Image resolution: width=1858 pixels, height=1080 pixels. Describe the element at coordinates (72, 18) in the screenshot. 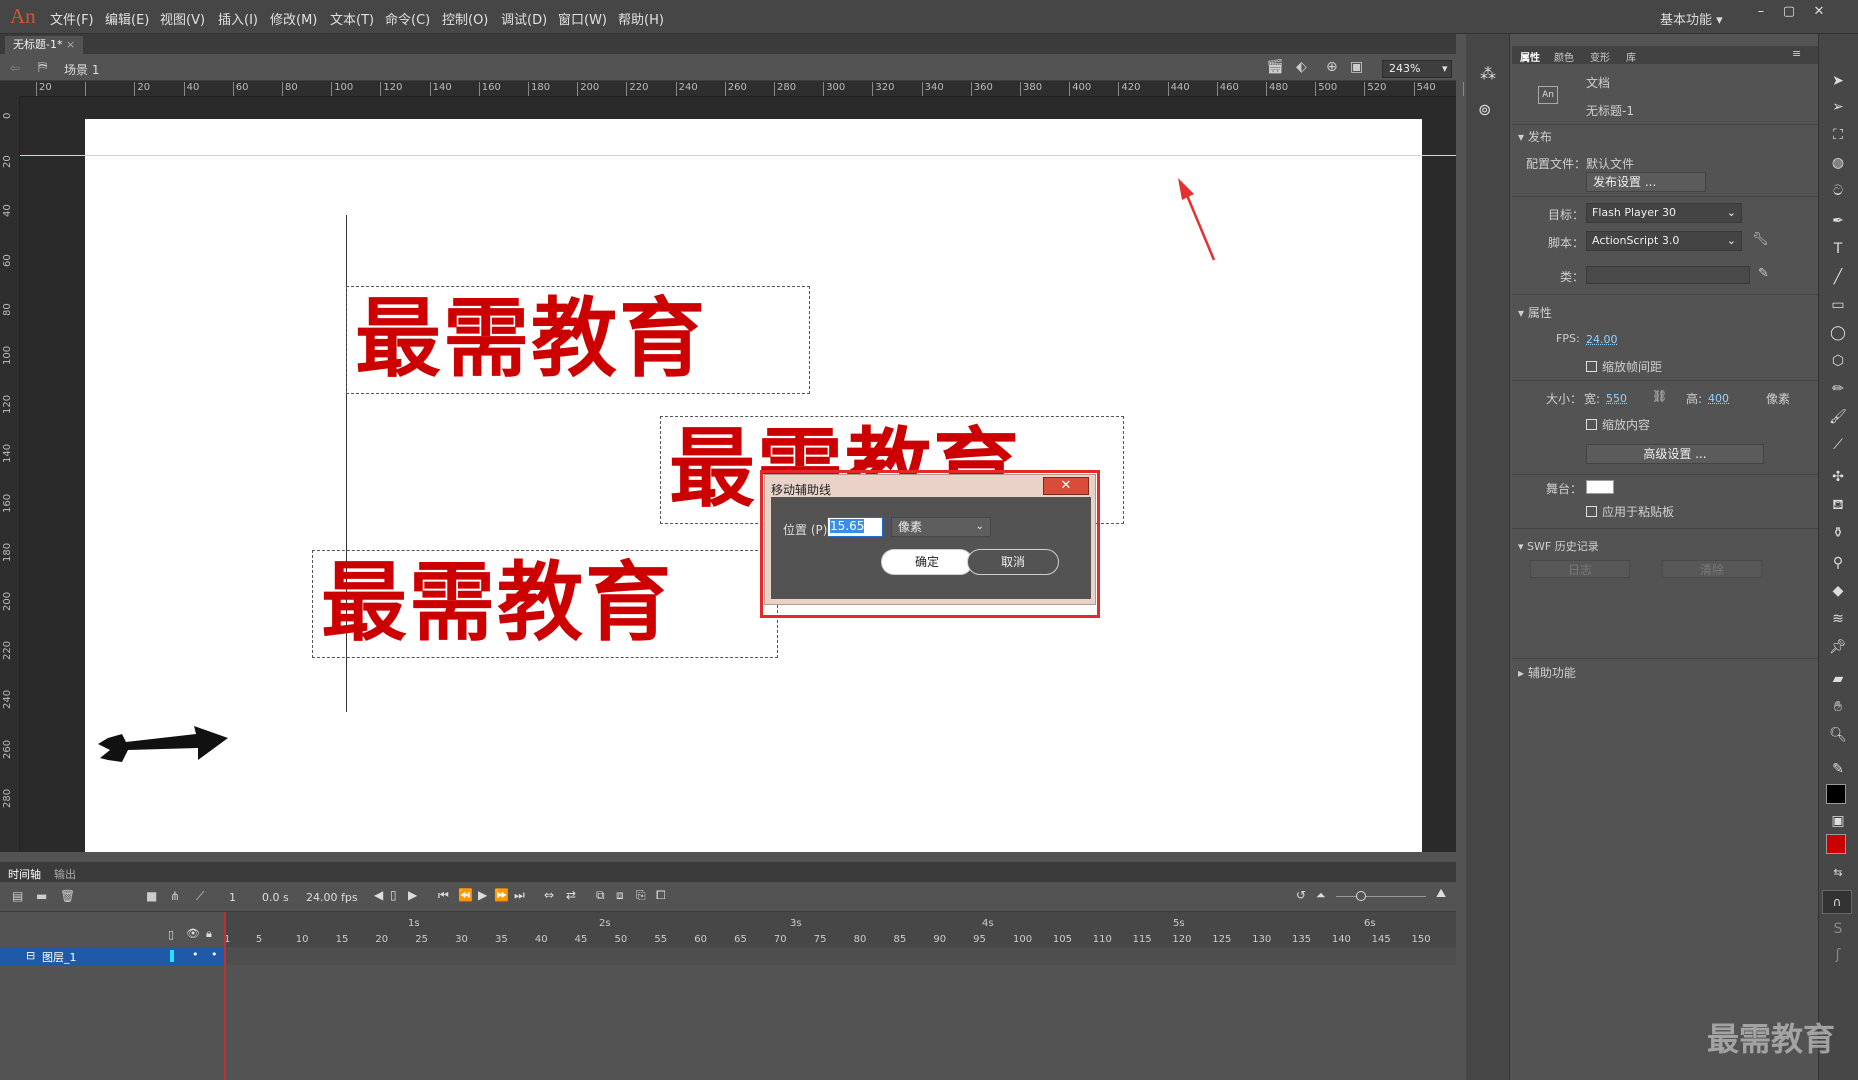

I see `menu-file: 文件(F)` at that location.